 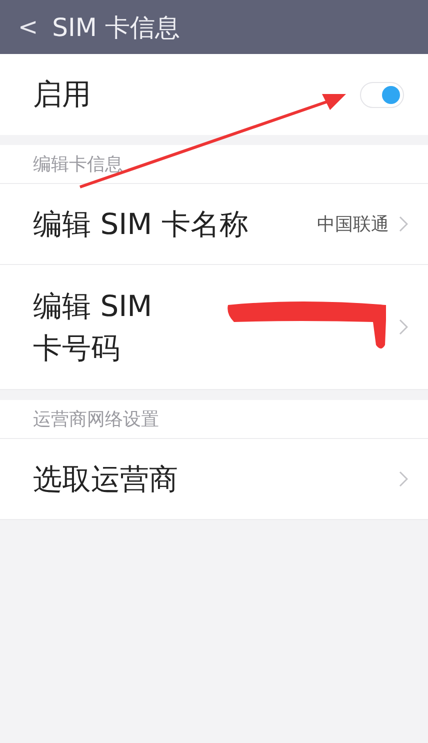 I want to click on item-value: 中国联通, so click(x=353, y=224).